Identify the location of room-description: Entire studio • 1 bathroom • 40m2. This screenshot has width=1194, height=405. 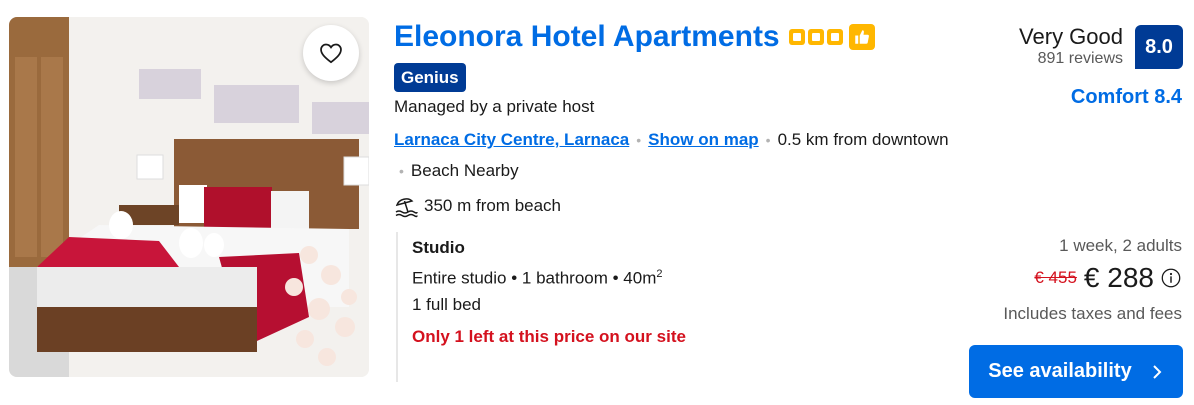
(537, 278).